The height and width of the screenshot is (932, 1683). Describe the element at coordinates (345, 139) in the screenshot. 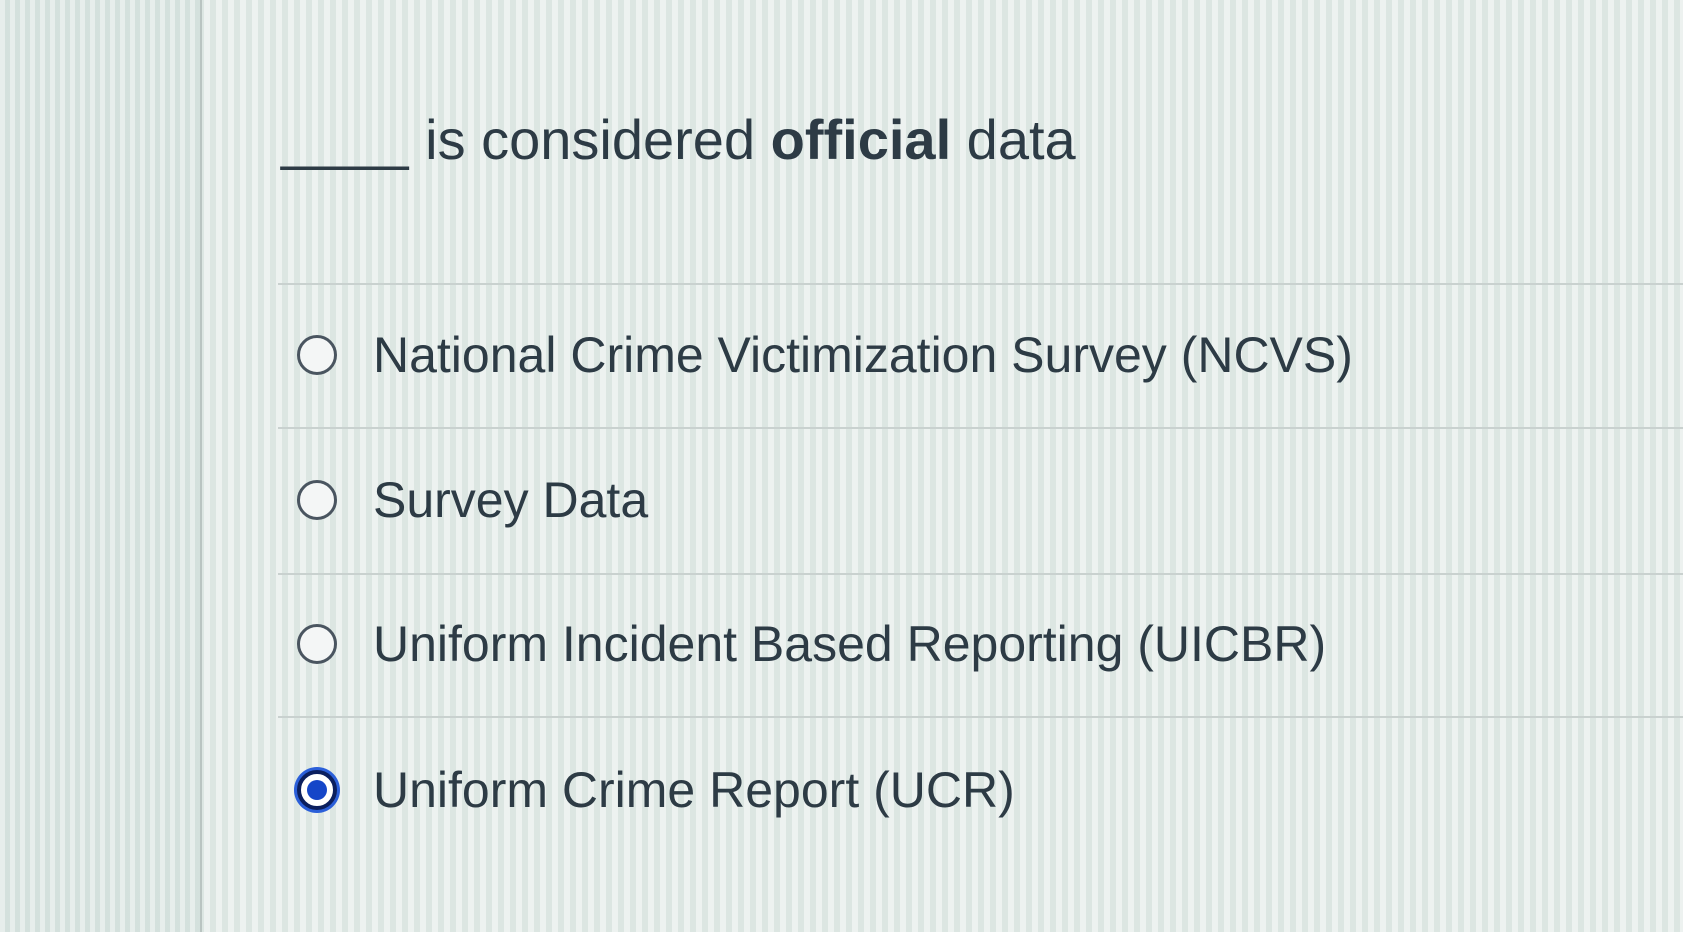

I see `question-blank: ____` at that location.